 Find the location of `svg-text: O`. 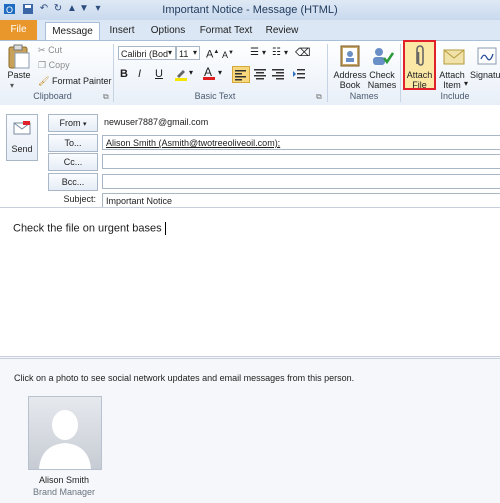

svg-text: O is located at coordinates (9, 10).